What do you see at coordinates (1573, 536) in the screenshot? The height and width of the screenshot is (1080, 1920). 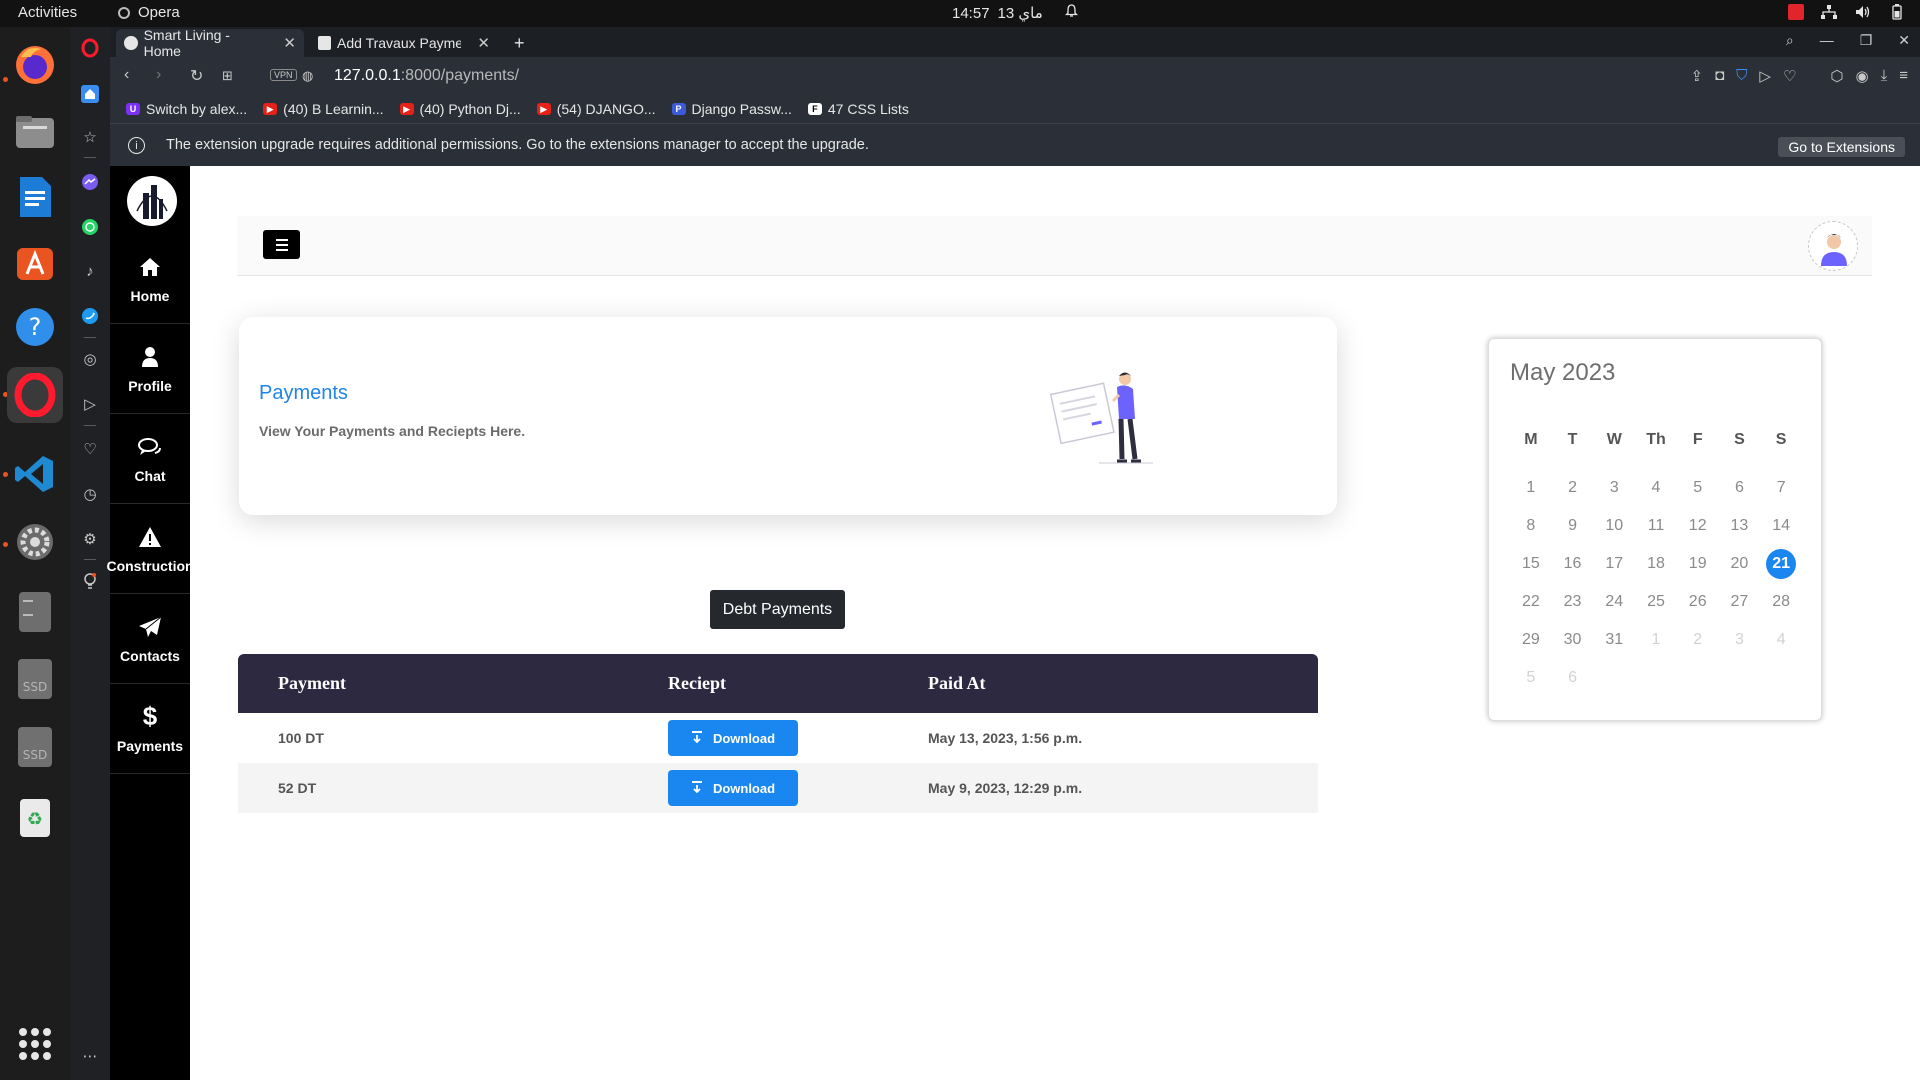 I see `calendar-day: 9` at bounding box center [1573, 536].